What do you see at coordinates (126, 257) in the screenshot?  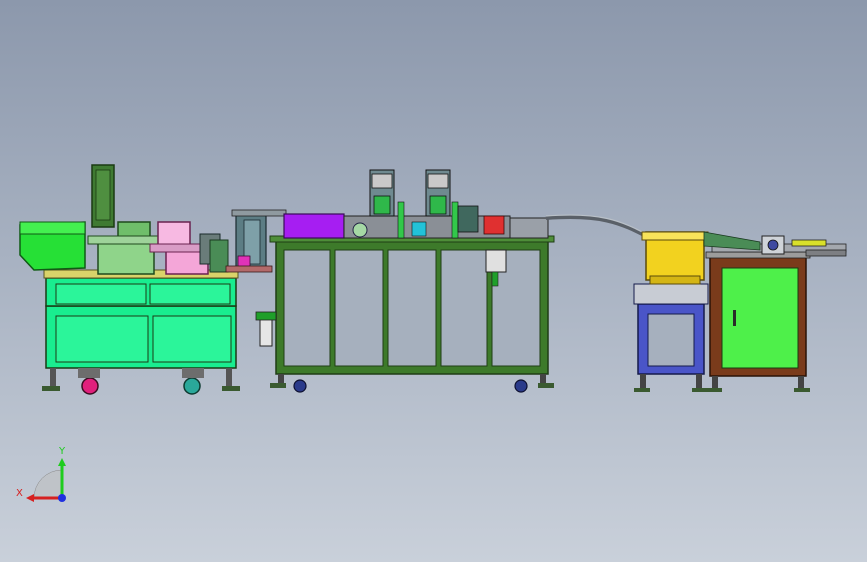 I see `green-bowl-body` at bounding box center [126, 257].